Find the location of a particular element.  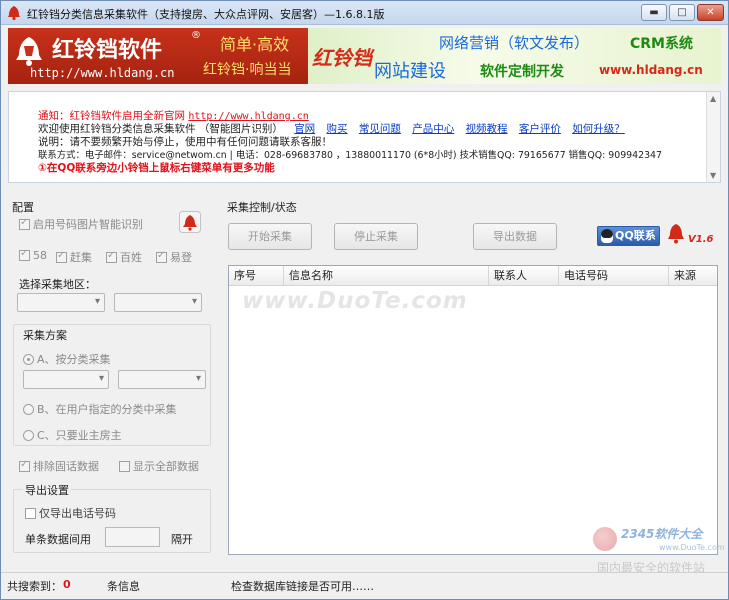

smart-recog-checkbox: 启用号码图片智能识别 is located at coordinates (81, 224).